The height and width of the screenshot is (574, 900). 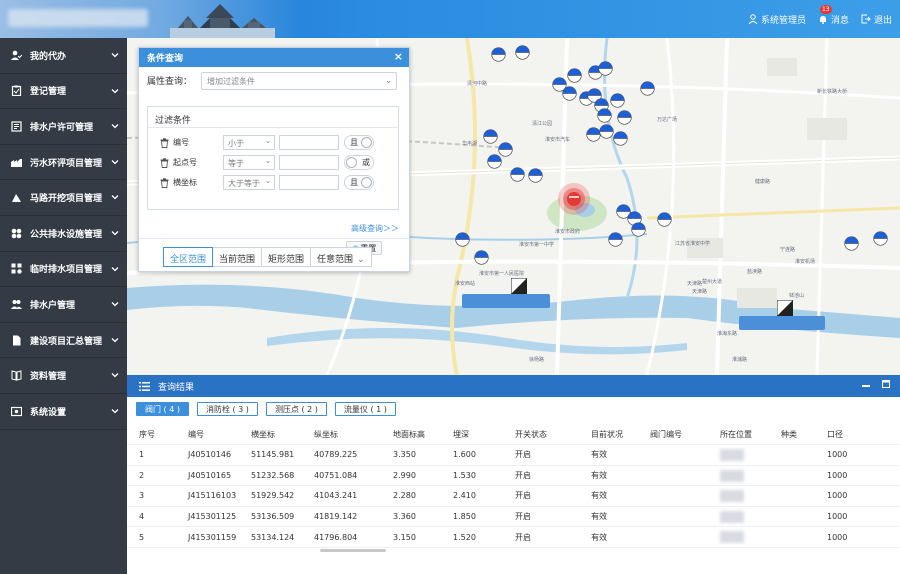 What do you see at coordinates (296, 409) in the screenshot?
I see `result-tab-2: 测压点 ( 2 )` at bounding box center [296, 409].